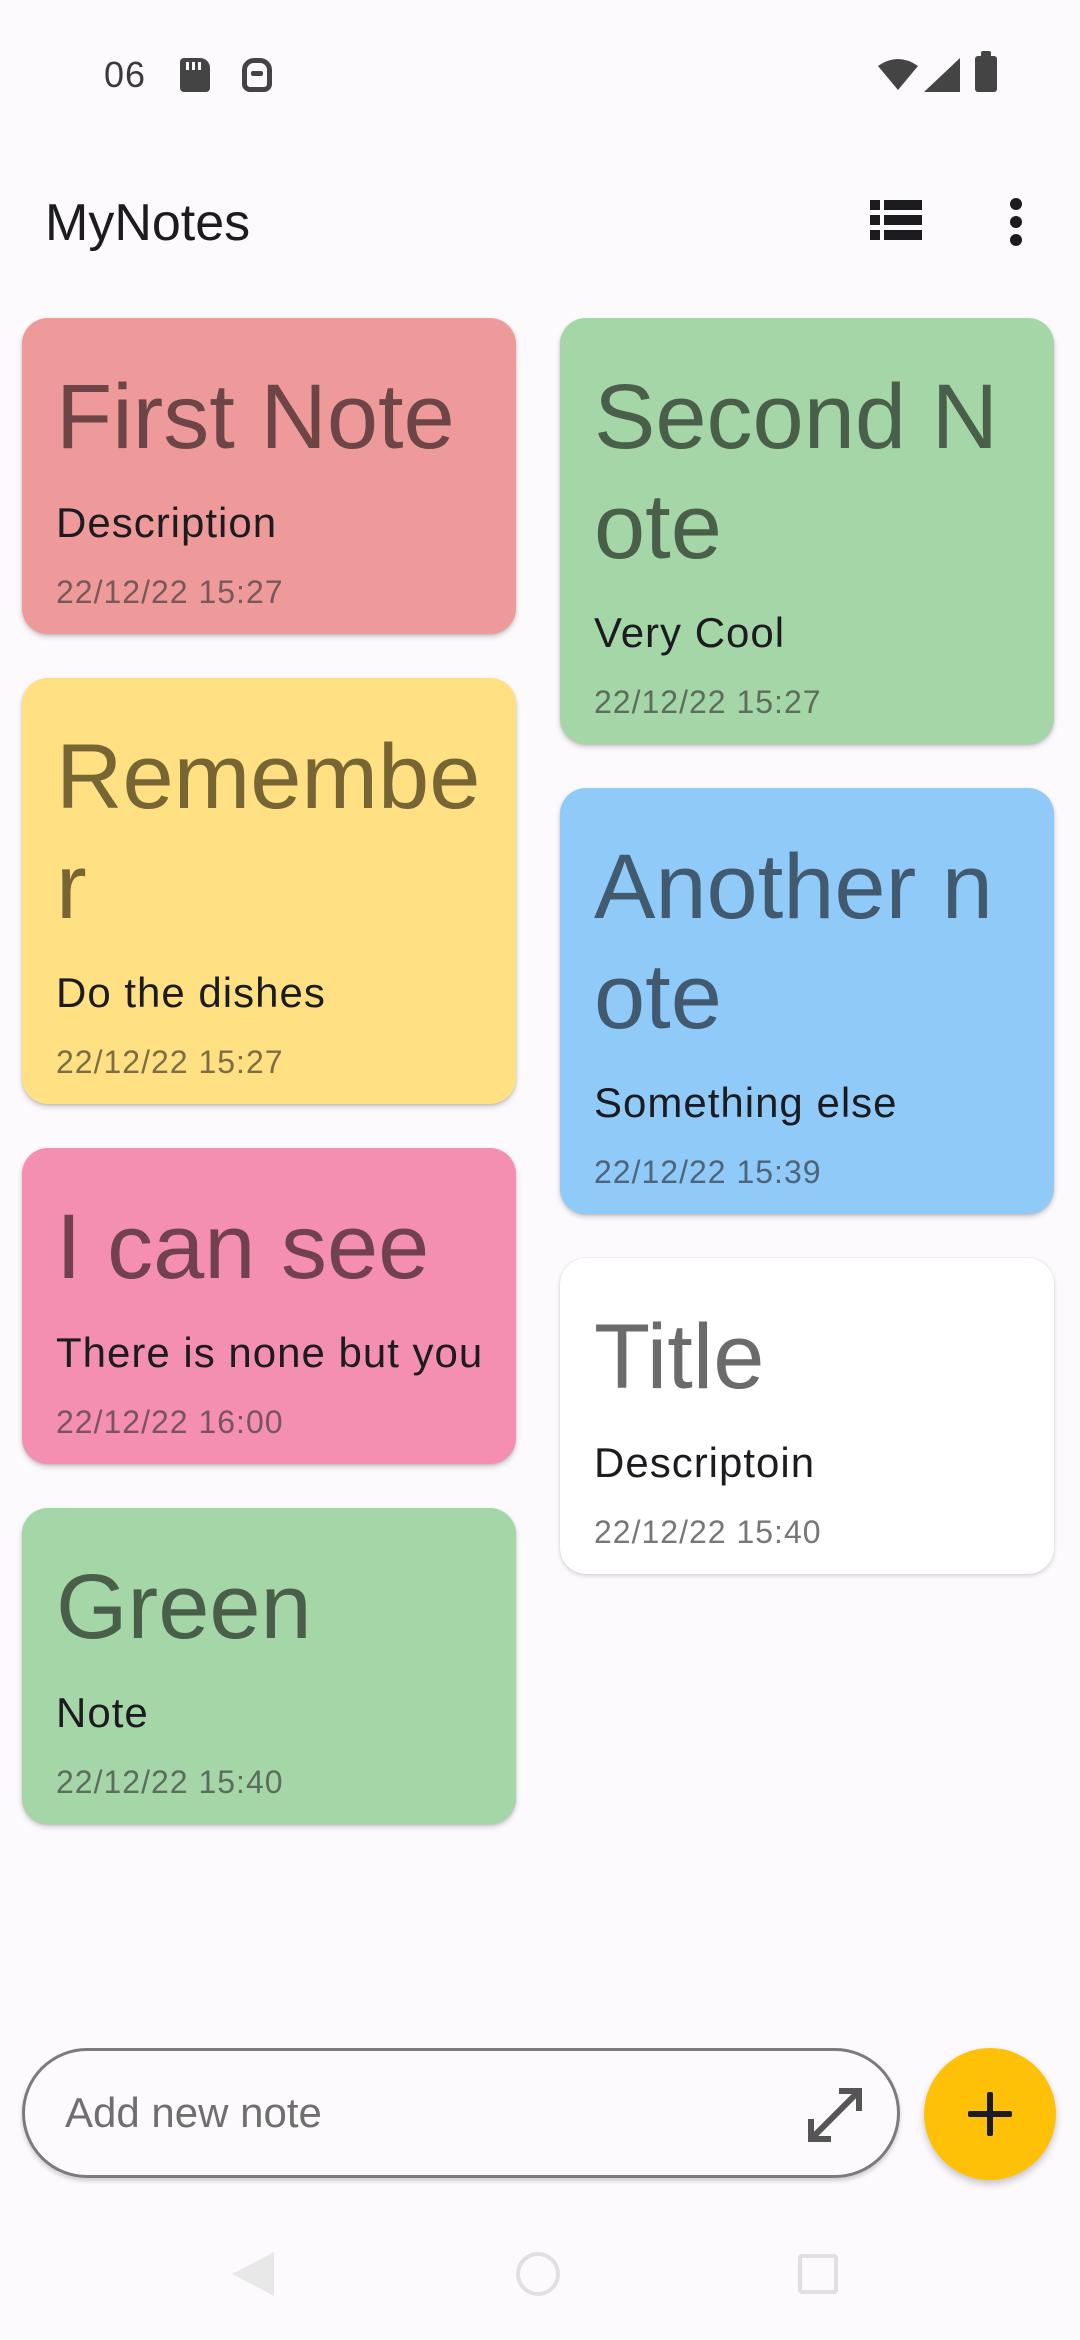 This screenshot has width=1080, height=2340. Describe the element at coordinates (835, 2115) in the screenshot. I see `expand-icon` at that location.